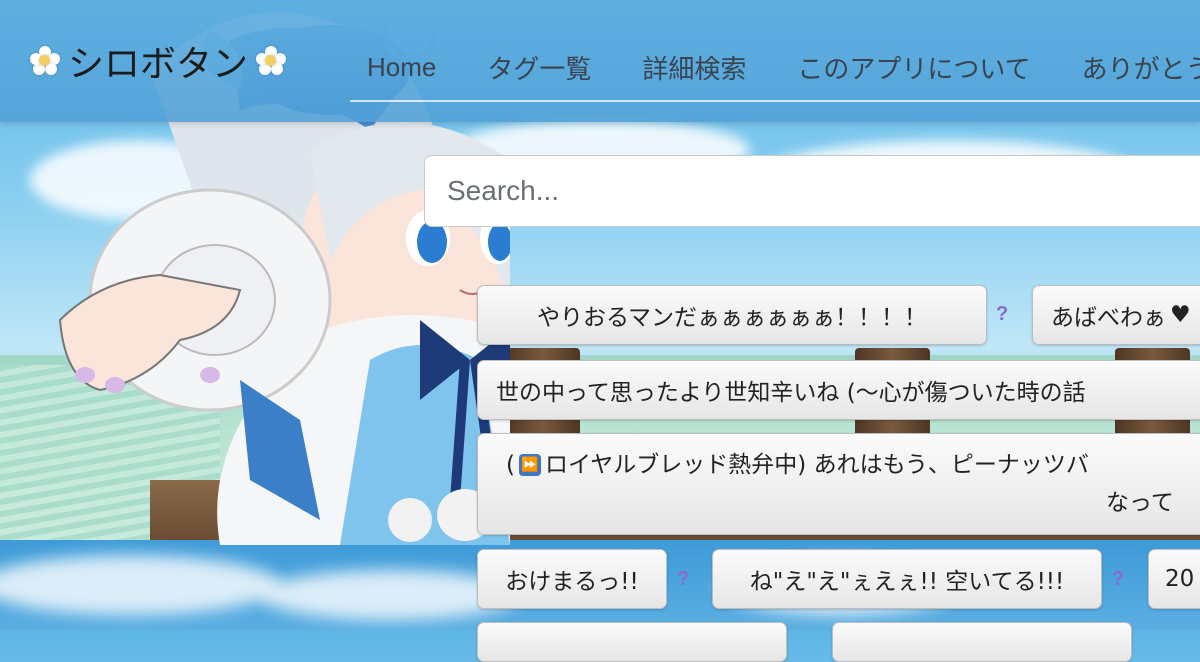 Image resolution: width=1200 pixels, height=662 pixels. I want to click on search-input, so click(812, 191).